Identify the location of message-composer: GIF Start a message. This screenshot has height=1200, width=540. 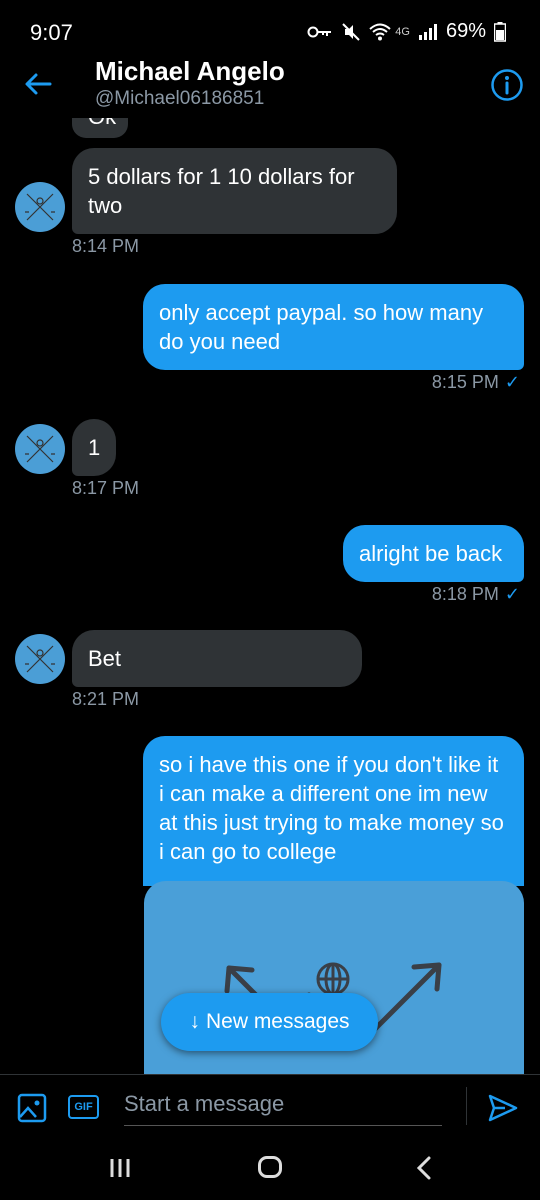
(270, 1105).